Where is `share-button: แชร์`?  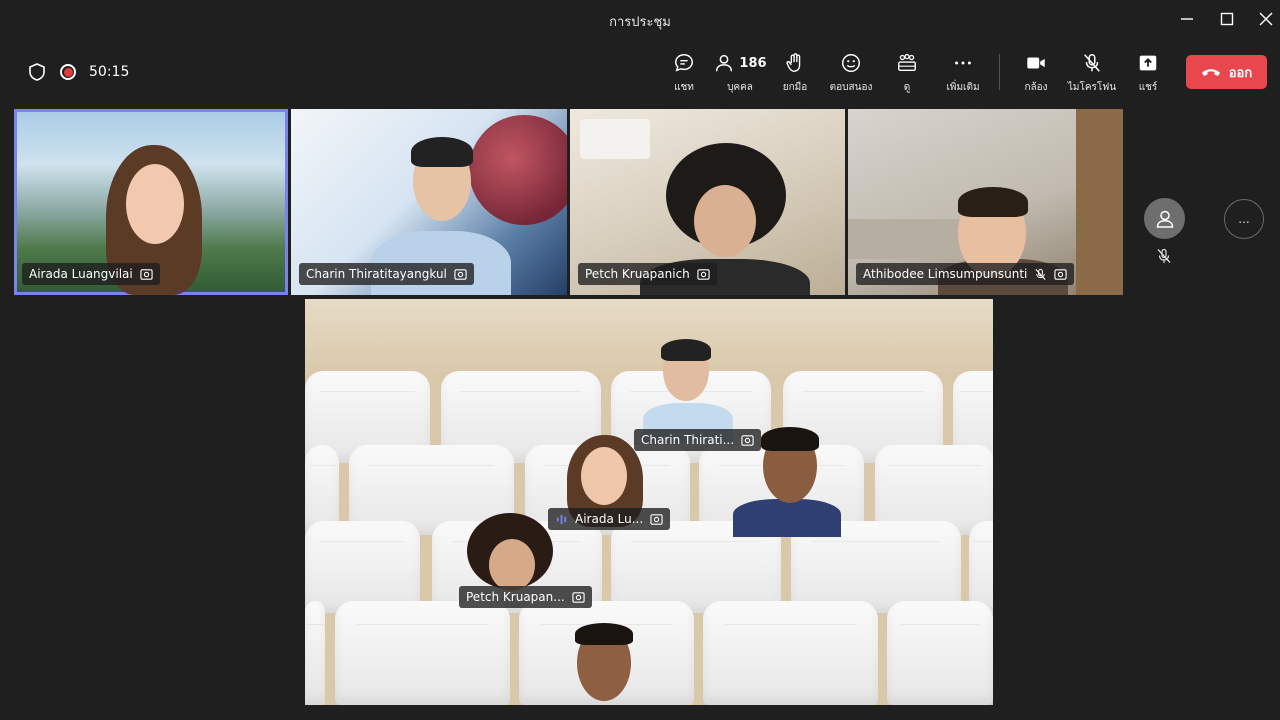 share-button: แชร์ is located at coordinates (1148, 72).